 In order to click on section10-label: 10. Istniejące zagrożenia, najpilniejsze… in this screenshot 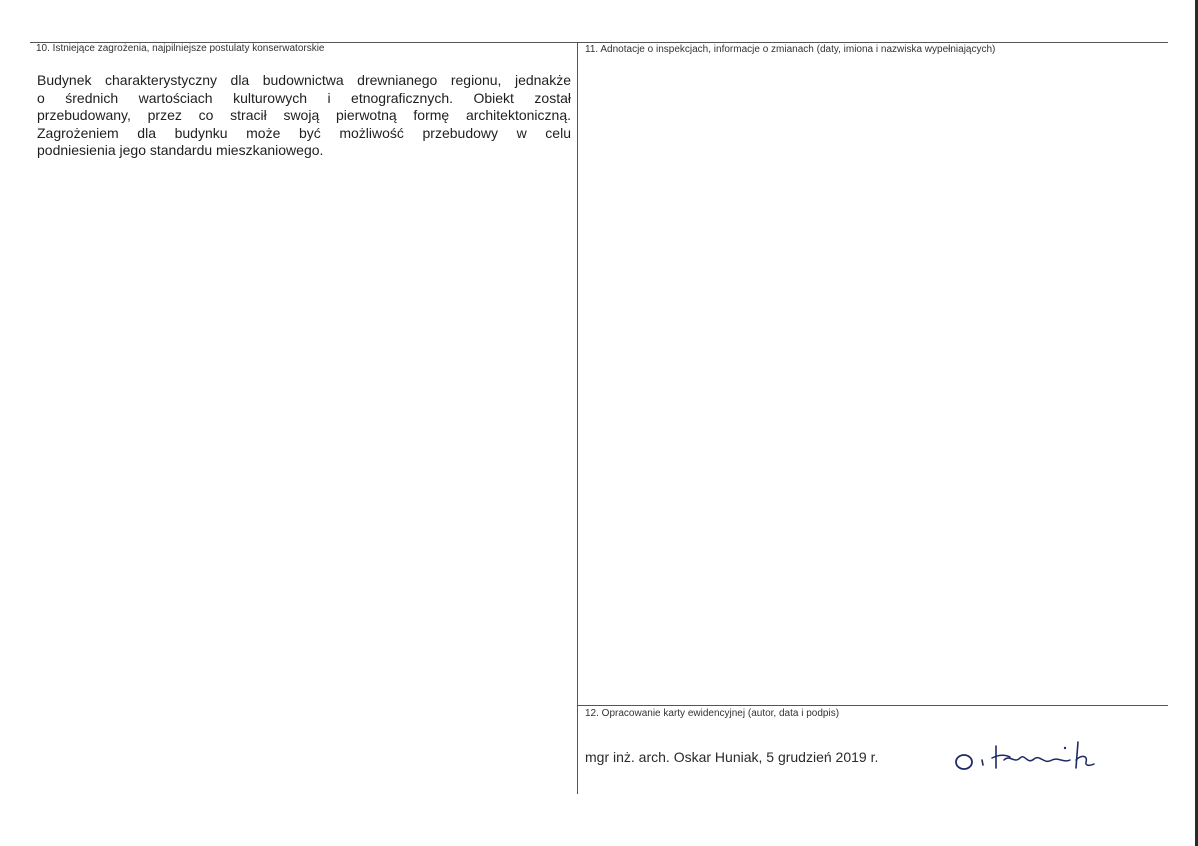, I will do `click(180, 48)`.